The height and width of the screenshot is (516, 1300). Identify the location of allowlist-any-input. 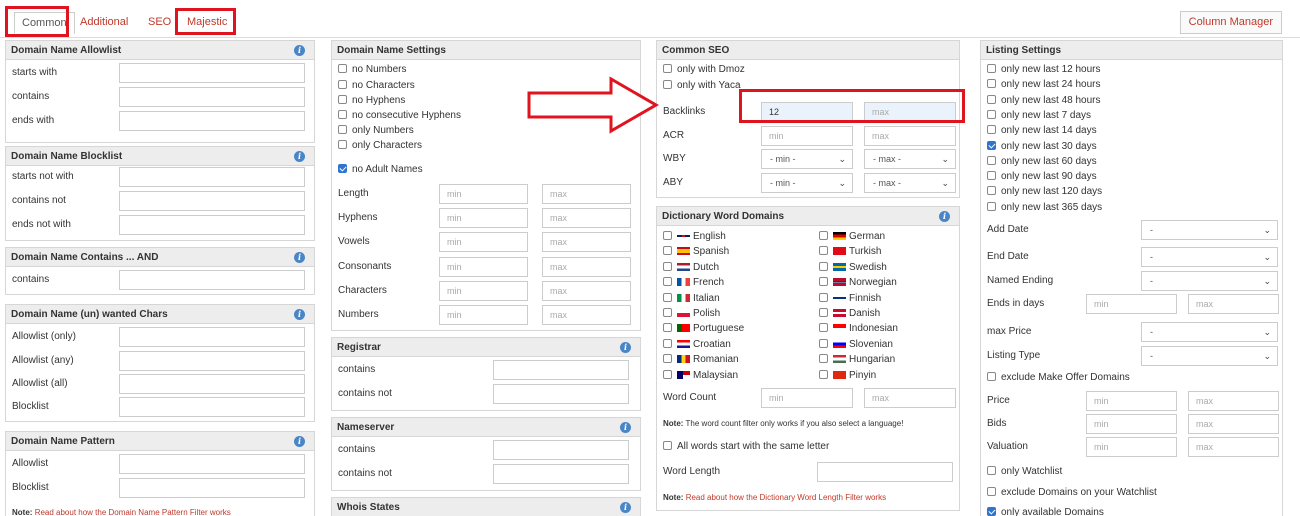
(212, 361).